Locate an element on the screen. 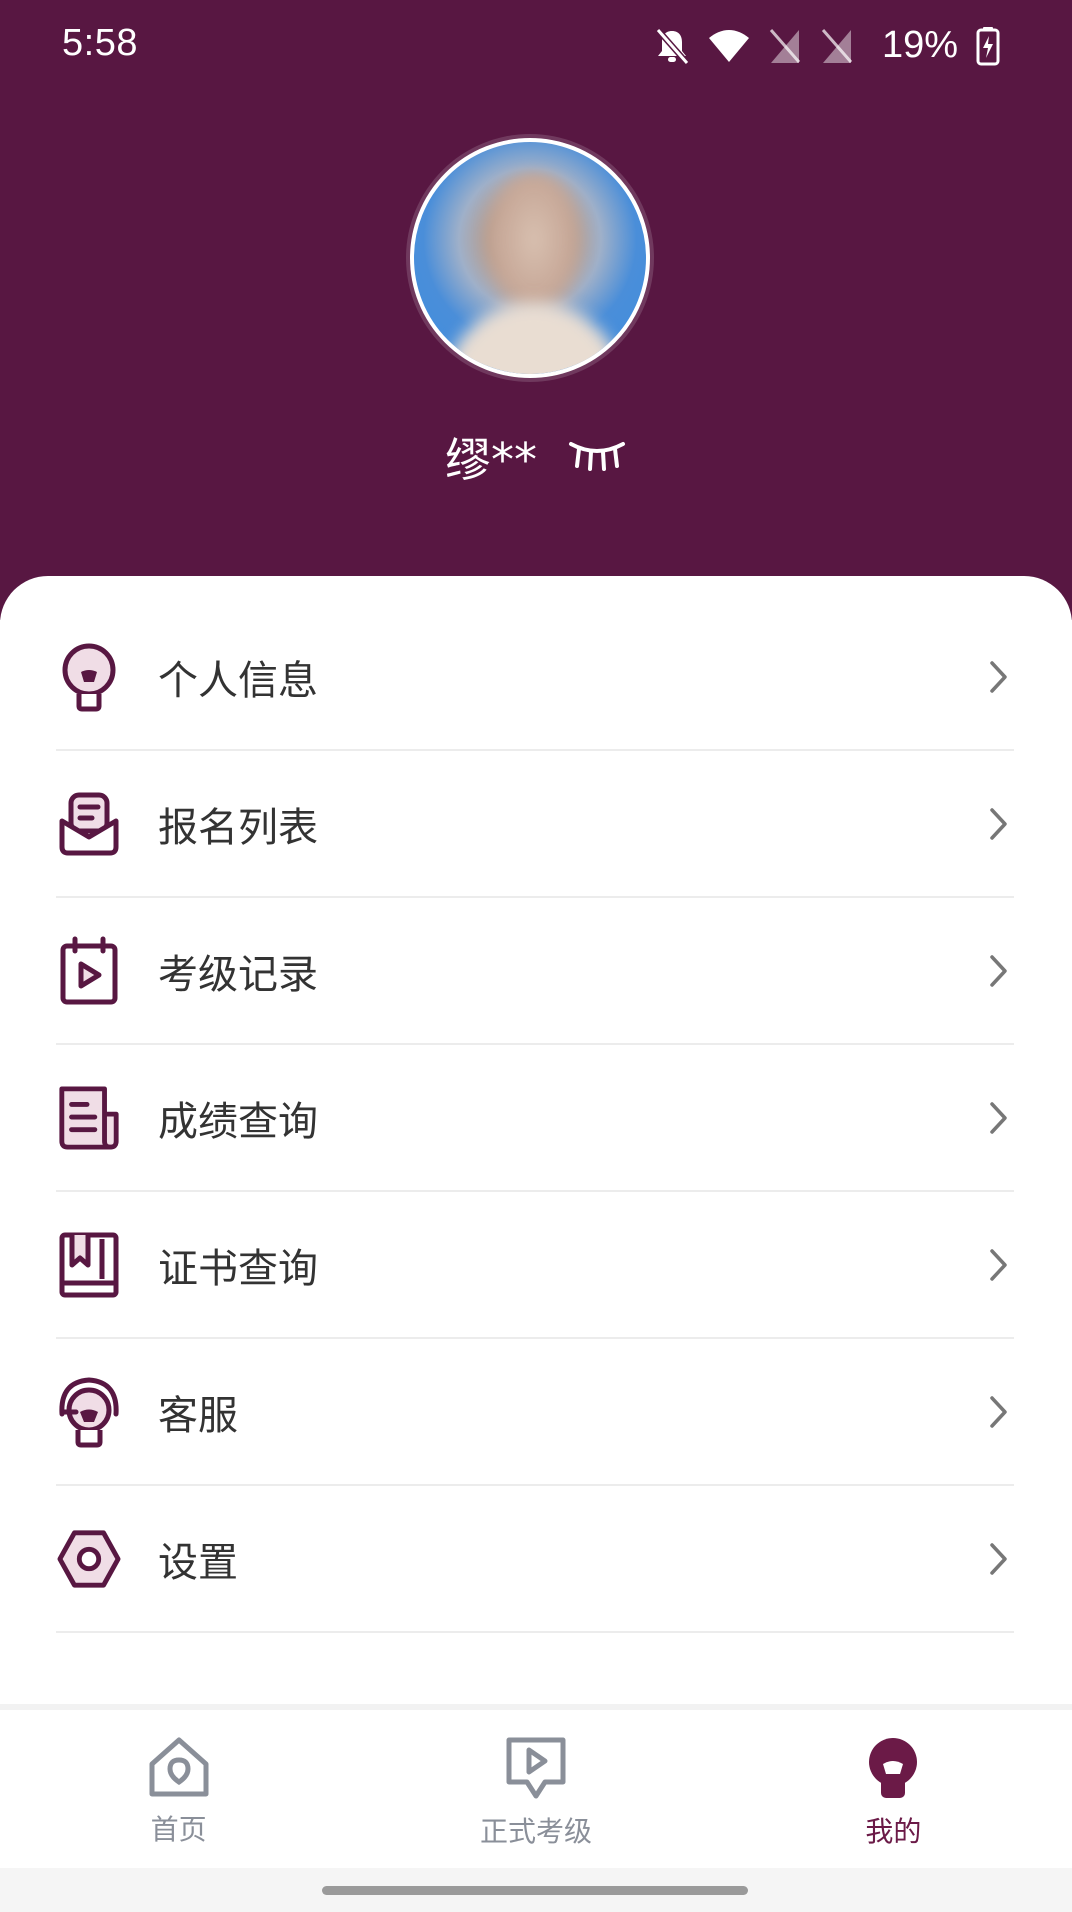  certificate-query-icon is located at coordinates (89, 1265).